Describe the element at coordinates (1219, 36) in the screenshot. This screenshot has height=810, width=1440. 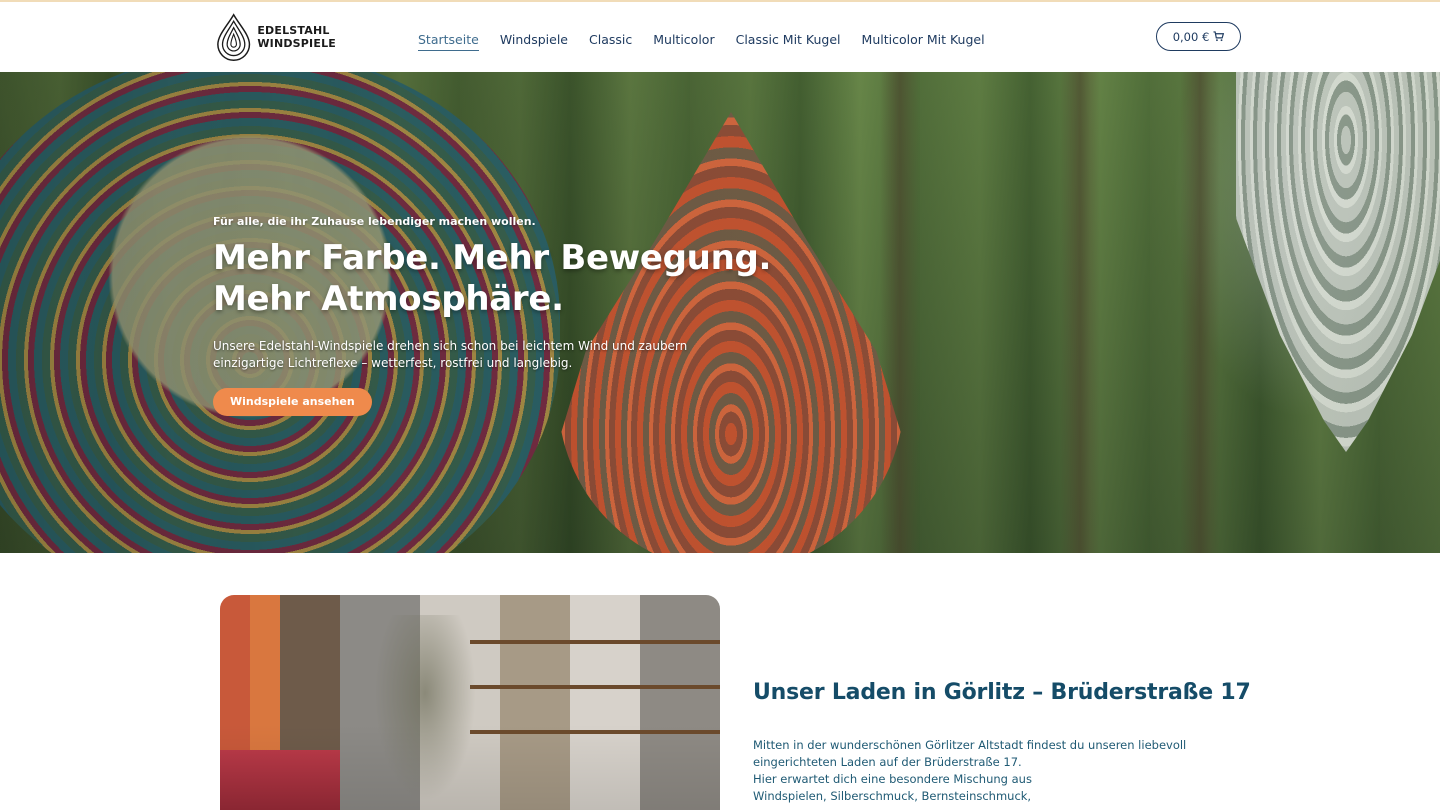
I see `cart-icon` at that location.